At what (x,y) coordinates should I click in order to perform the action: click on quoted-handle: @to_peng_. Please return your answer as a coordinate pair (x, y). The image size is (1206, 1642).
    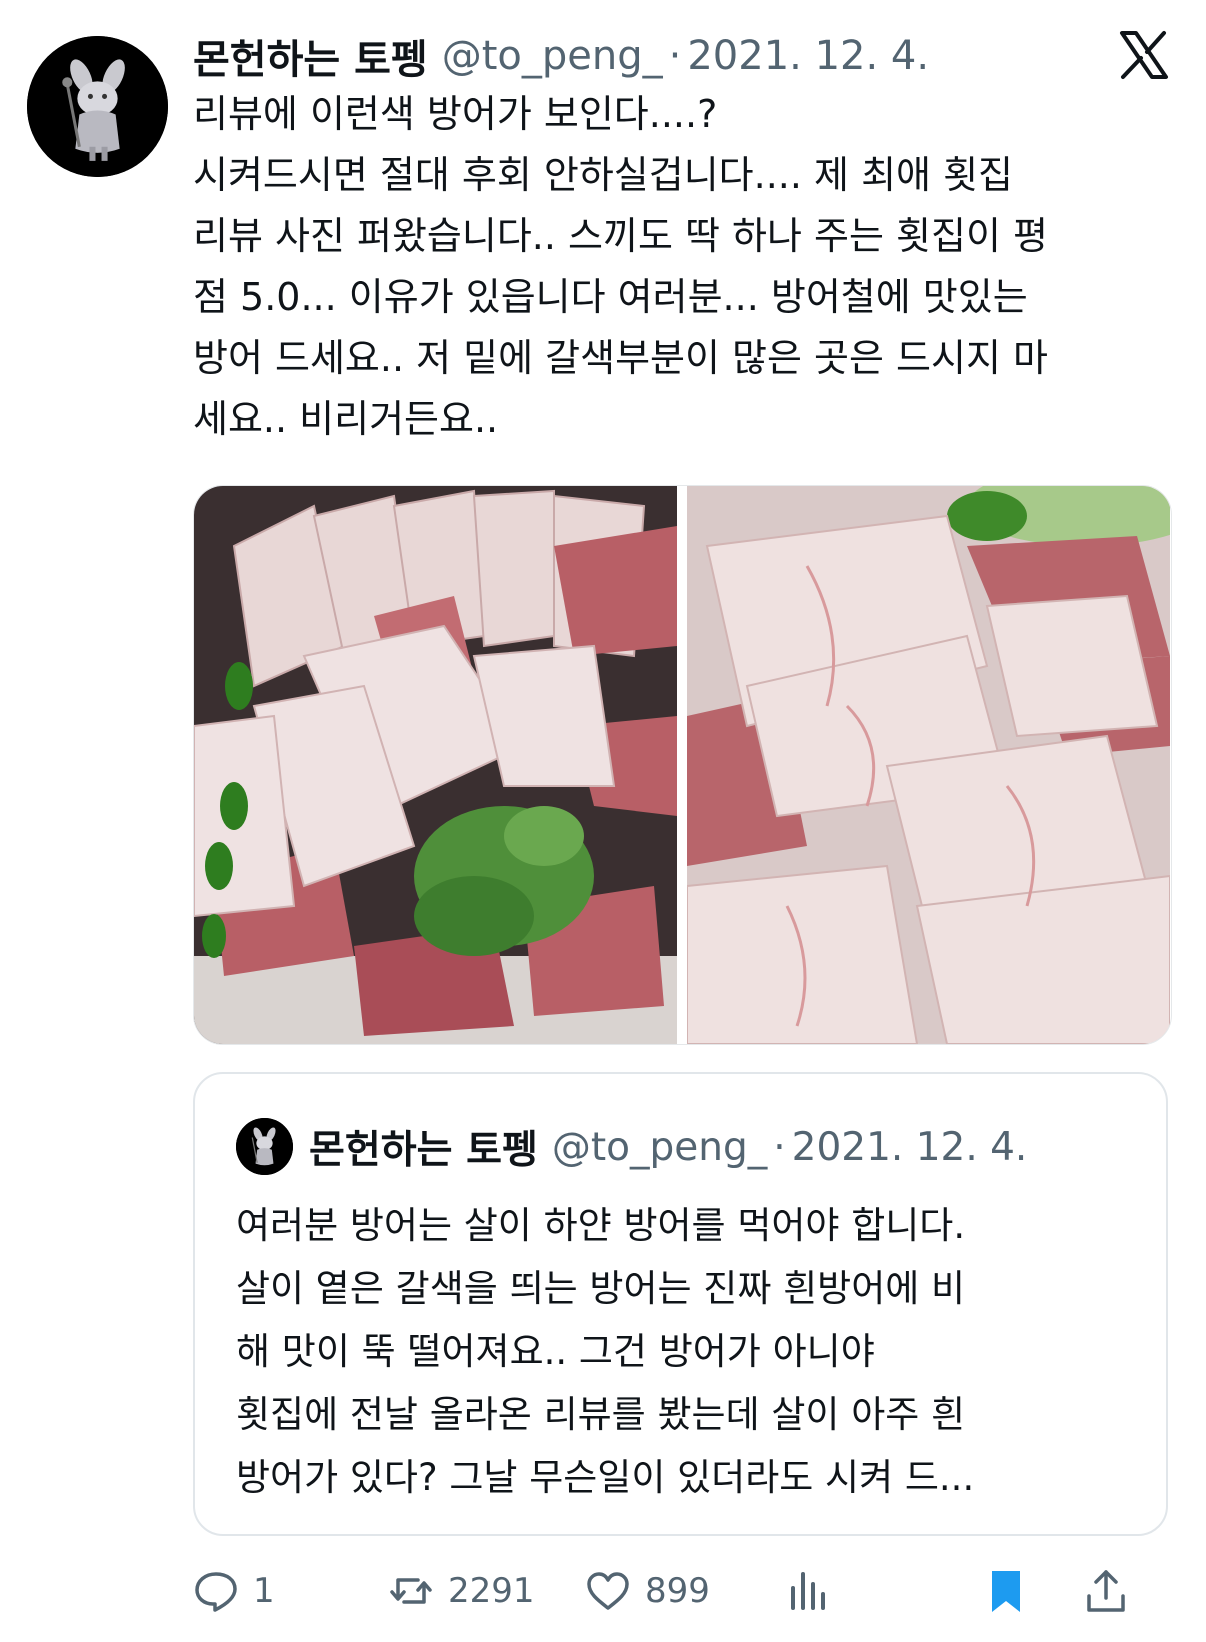
    Looking at the image, I should click on (659, 1147).